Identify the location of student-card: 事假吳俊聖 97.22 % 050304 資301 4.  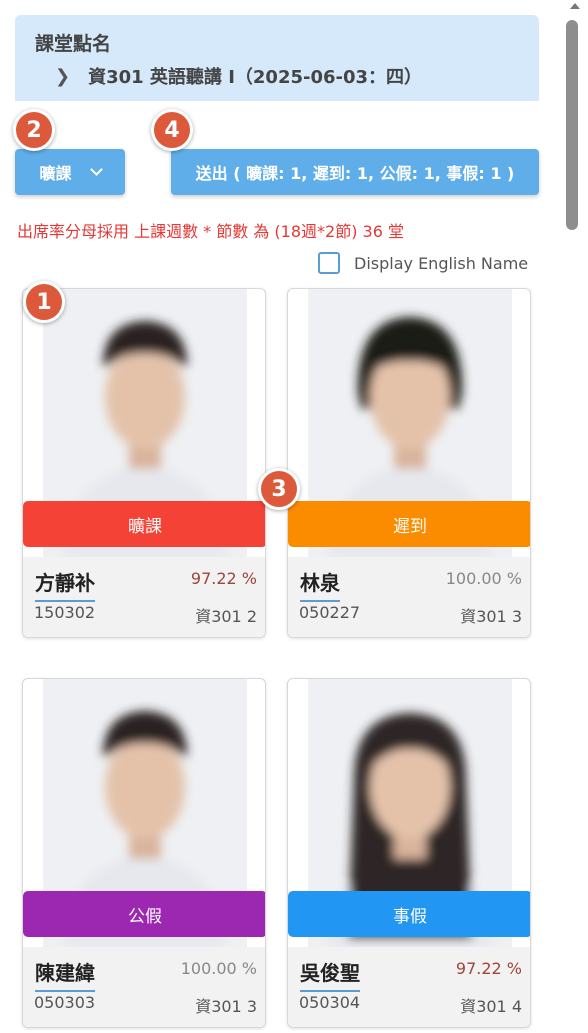
(409, 853).